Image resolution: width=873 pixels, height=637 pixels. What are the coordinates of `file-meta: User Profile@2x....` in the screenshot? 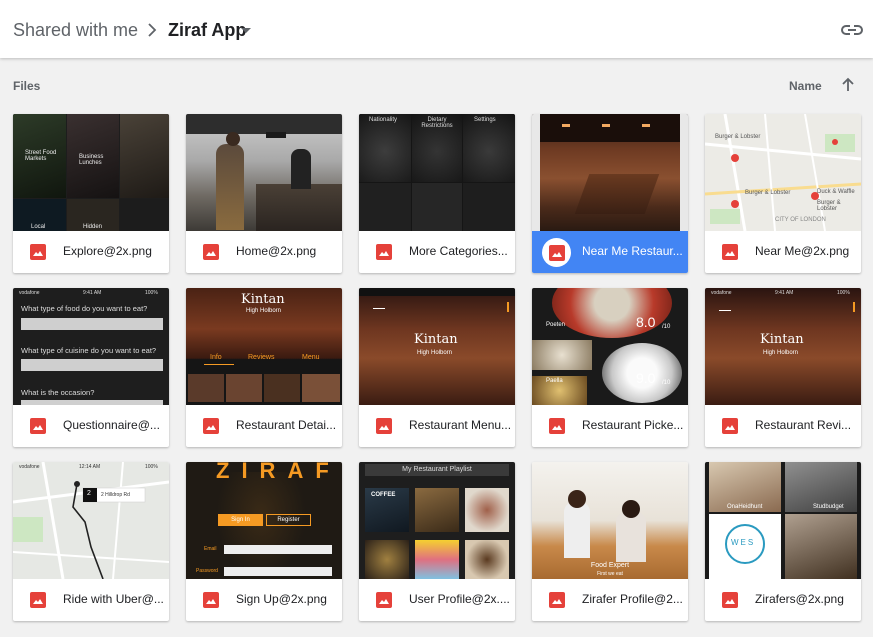 It's located at (437, 600).